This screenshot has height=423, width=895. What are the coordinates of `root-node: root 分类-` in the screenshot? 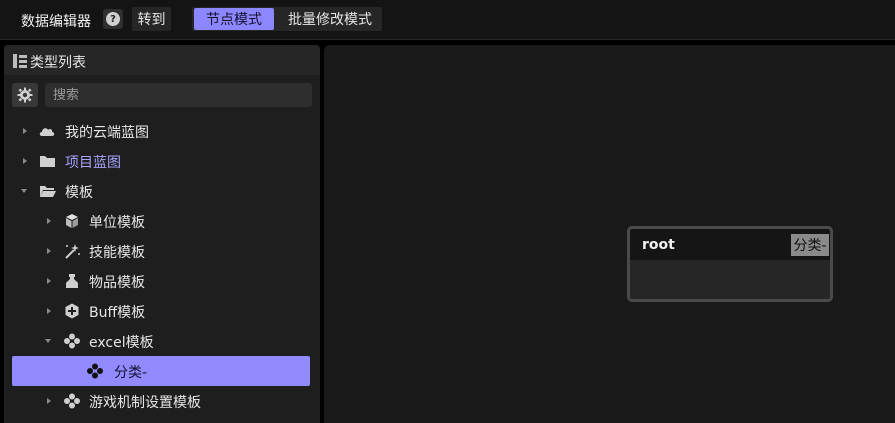 It's located at (730, 264).